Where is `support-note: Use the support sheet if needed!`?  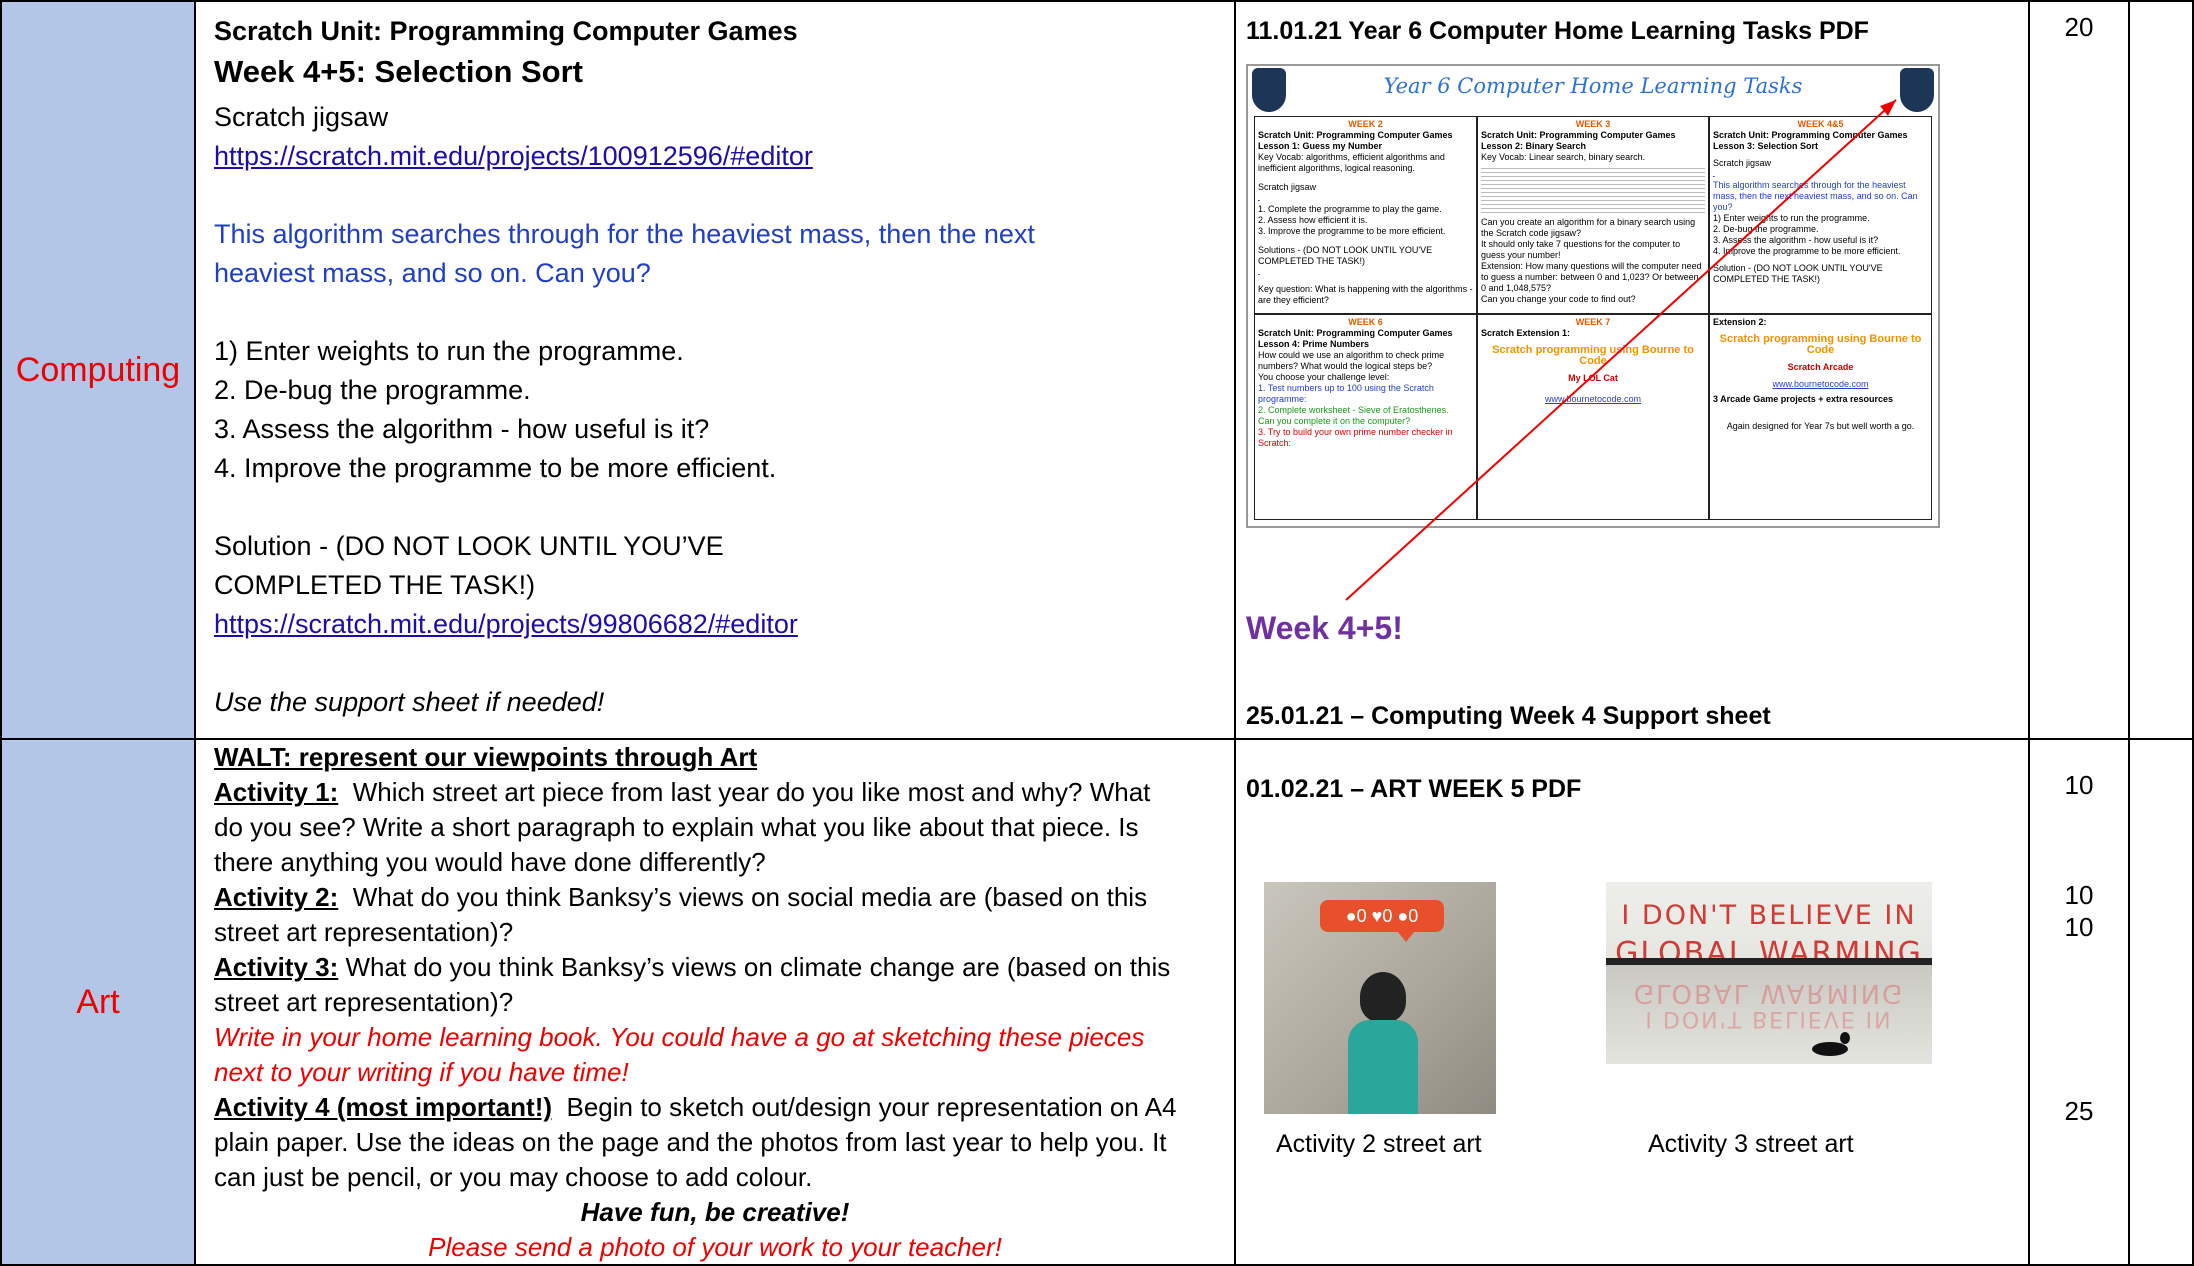 support-note: Use the support sheet if needed! is located at coordinates (409, 702).